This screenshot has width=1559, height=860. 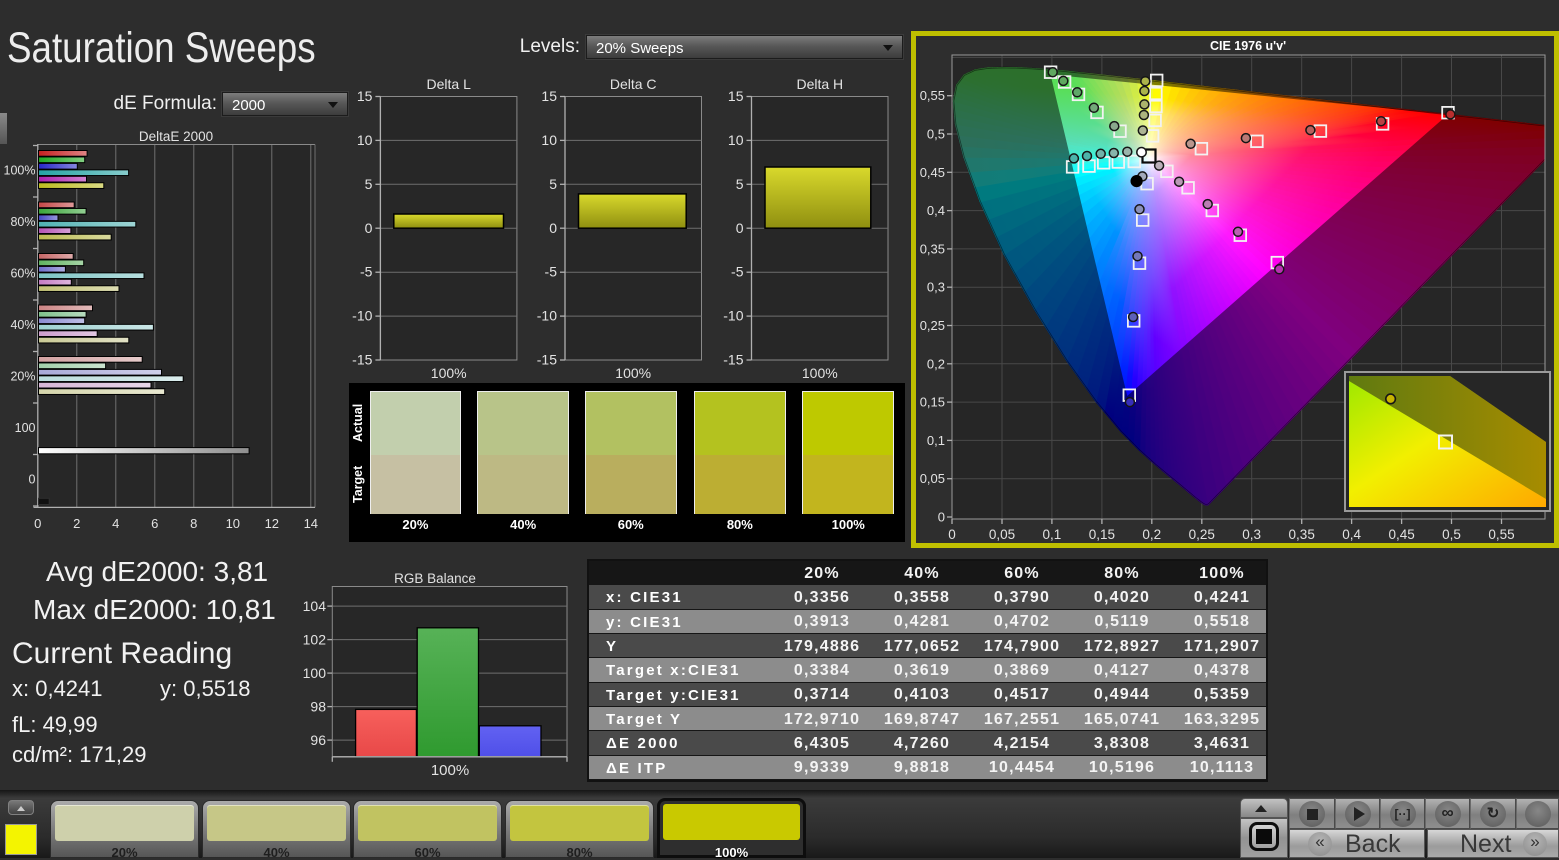 I want to click on svg-text: Delta C, so click(x=633, y=84).